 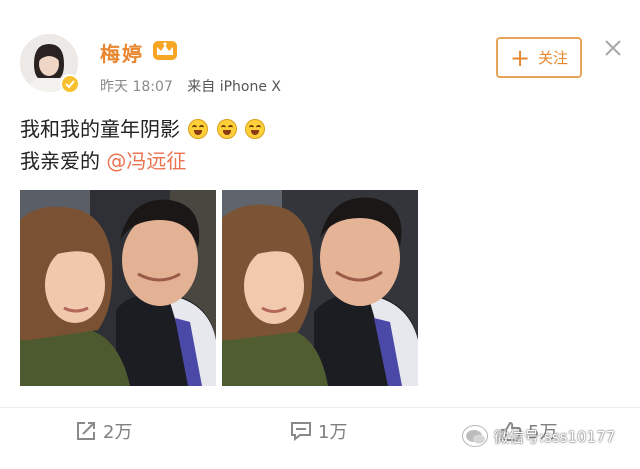 I want to click on post-text-line-2: 我亲爱的 @冯远征, so click(x=142, y=161).